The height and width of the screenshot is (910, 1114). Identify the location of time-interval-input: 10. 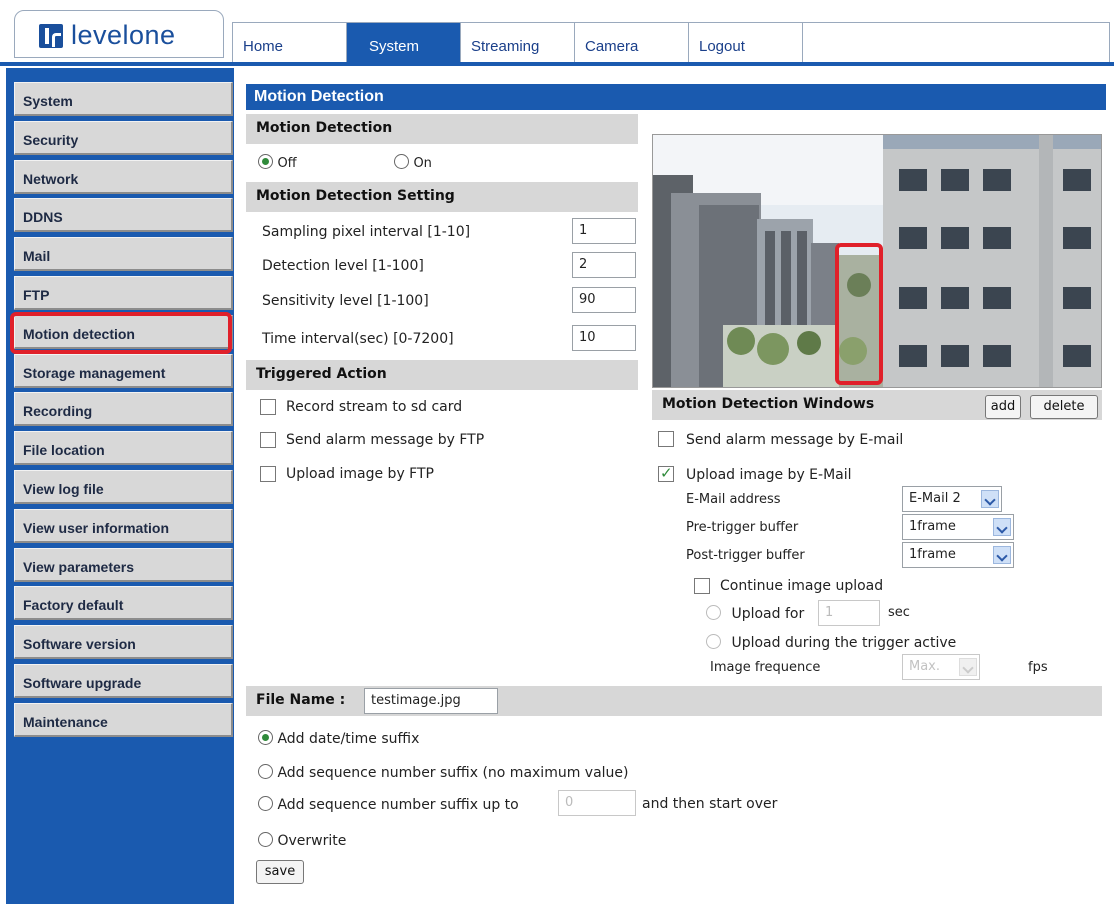
(604, 338).